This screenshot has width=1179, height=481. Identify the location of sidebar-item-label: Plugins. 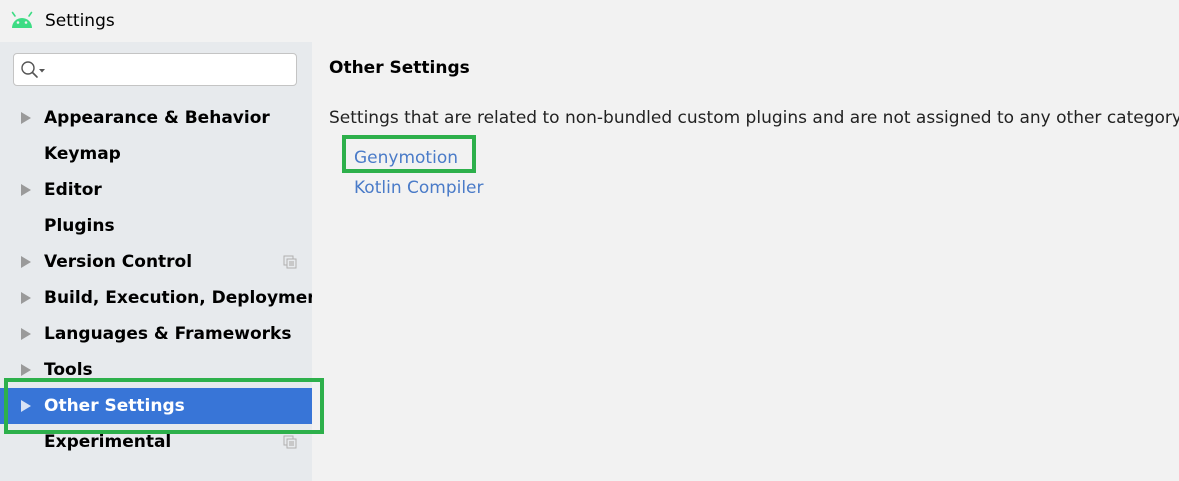
(79, 226).